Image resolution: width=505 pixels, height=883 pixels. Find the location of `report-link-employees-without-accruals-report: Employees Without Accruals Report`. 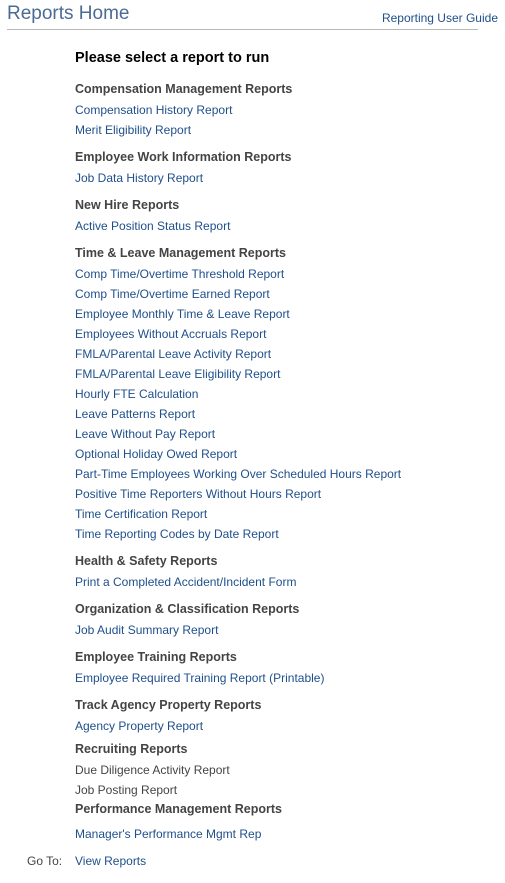

report-link-employees-without-accruals-report: Employees Without Accruals Report is located at coordinates (170, 334).